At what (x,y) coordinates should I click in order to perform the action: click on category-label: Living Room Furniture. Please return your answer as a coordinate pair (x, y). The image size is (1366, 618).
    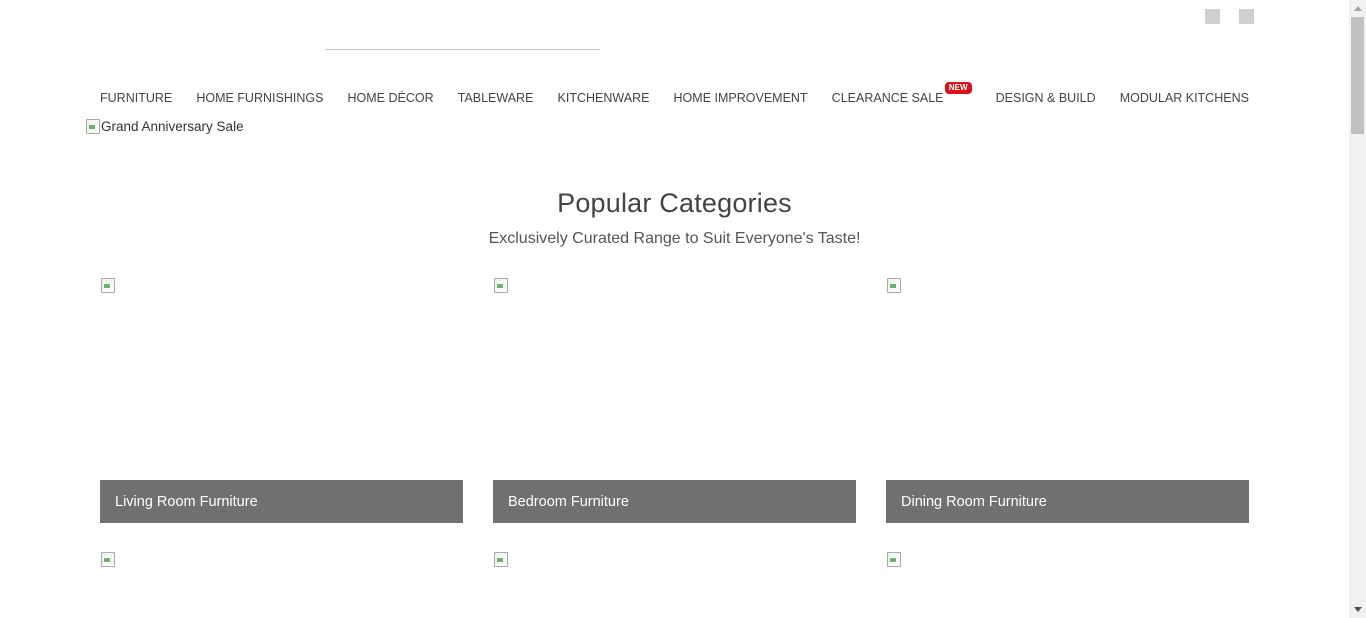
    Looking at the image, I should click on (281, 501).